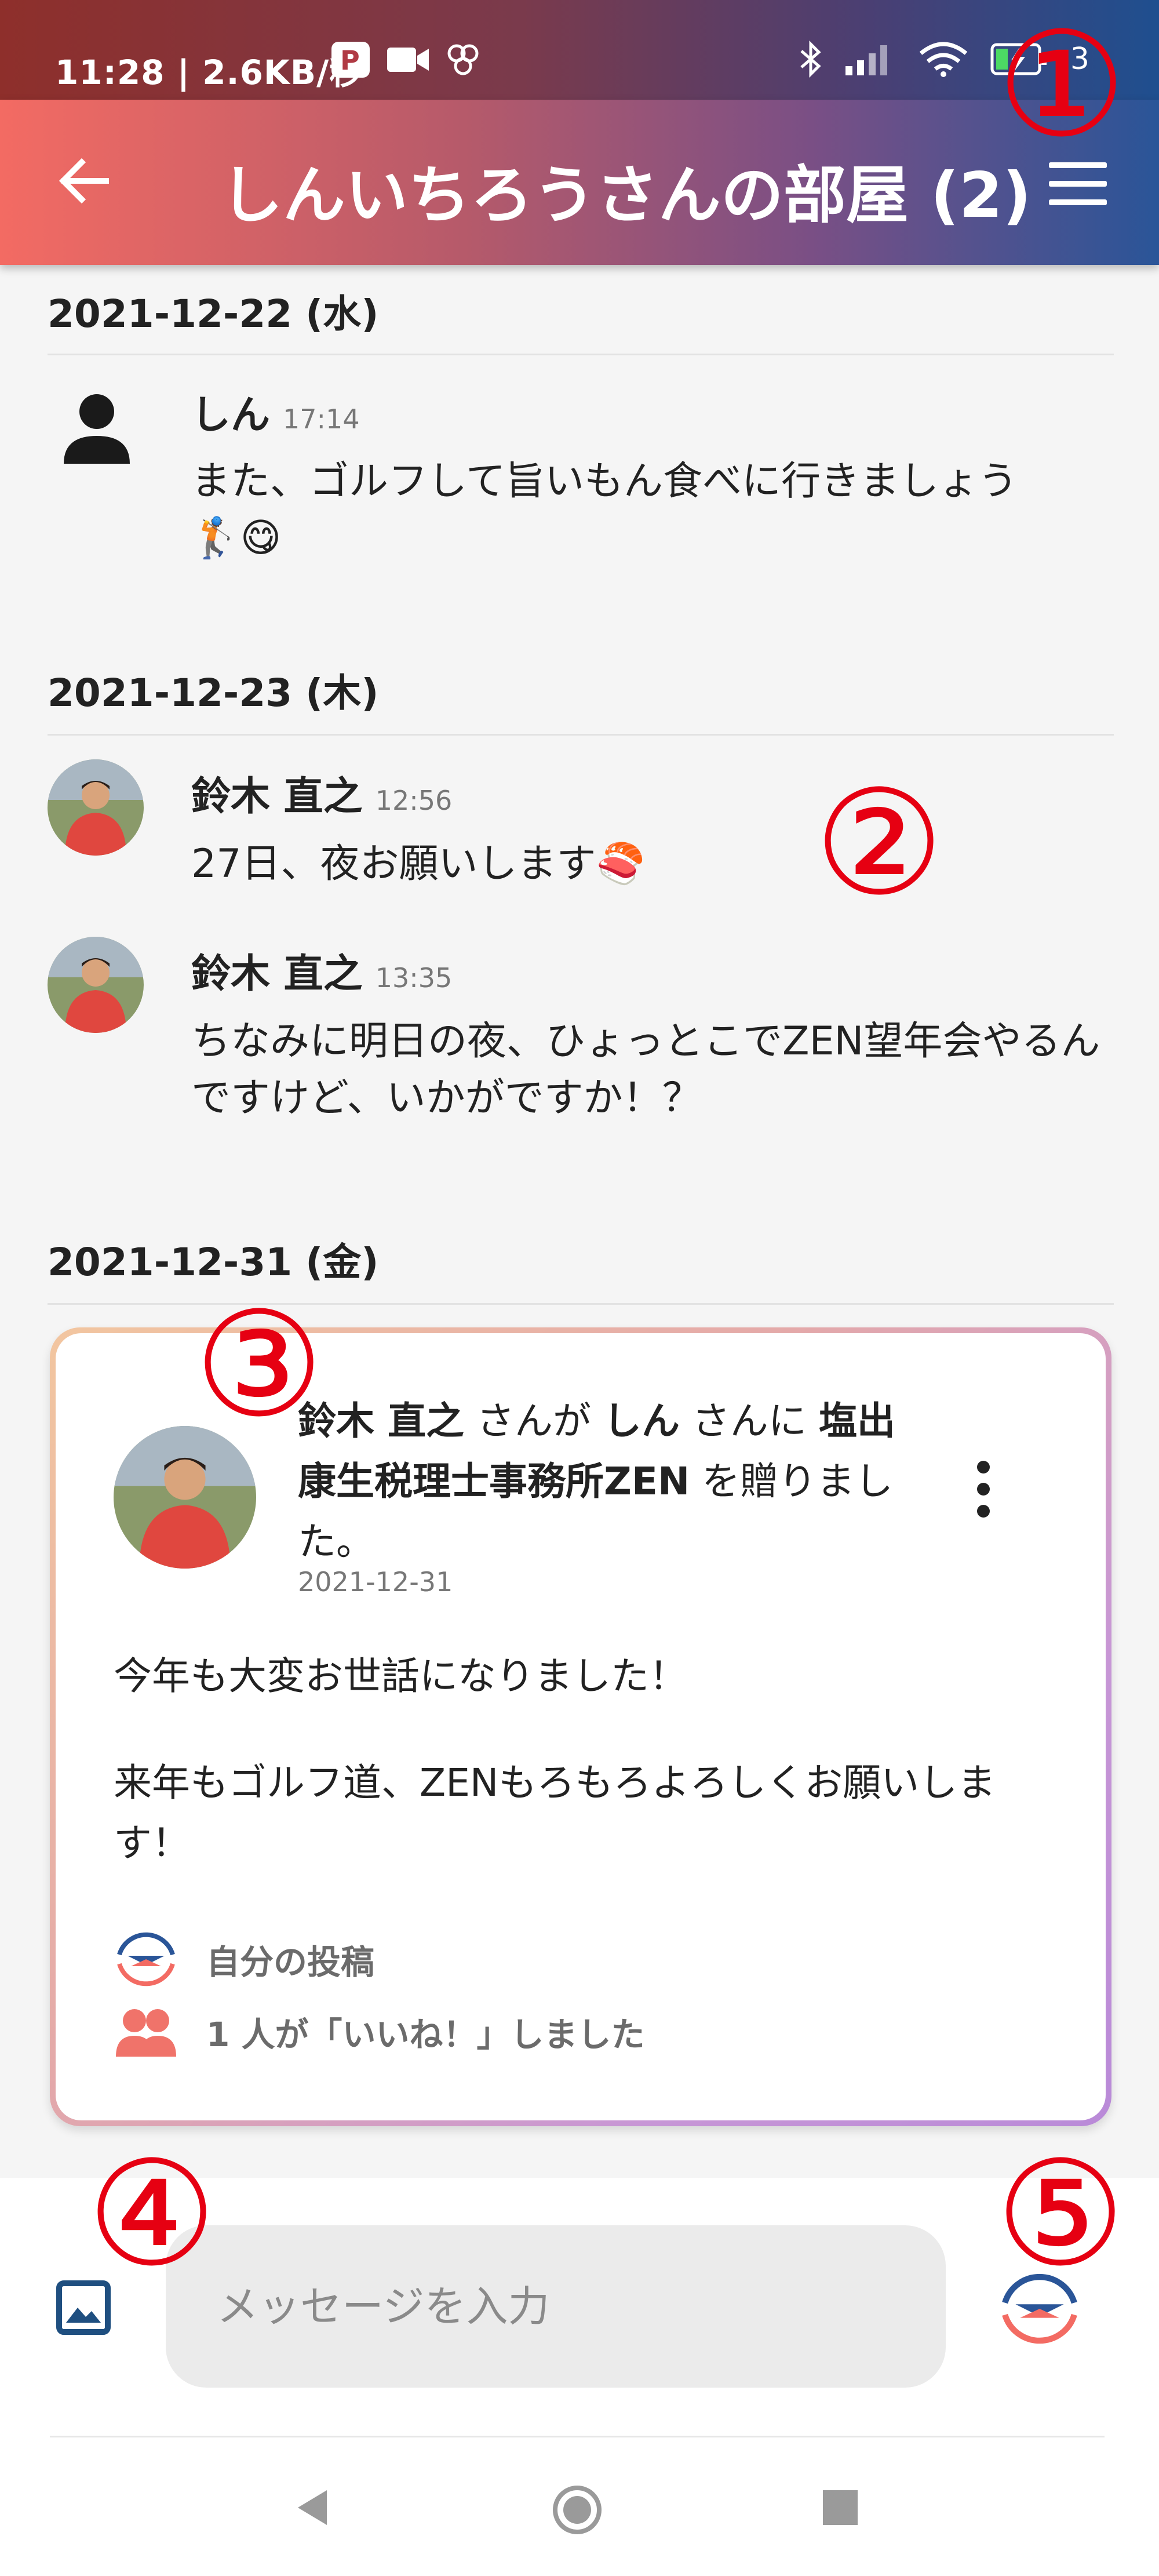  What do you see at coordinates (84, 2307) in the screenshot?
I see `image-icon` at bounding box center [84, 2307].